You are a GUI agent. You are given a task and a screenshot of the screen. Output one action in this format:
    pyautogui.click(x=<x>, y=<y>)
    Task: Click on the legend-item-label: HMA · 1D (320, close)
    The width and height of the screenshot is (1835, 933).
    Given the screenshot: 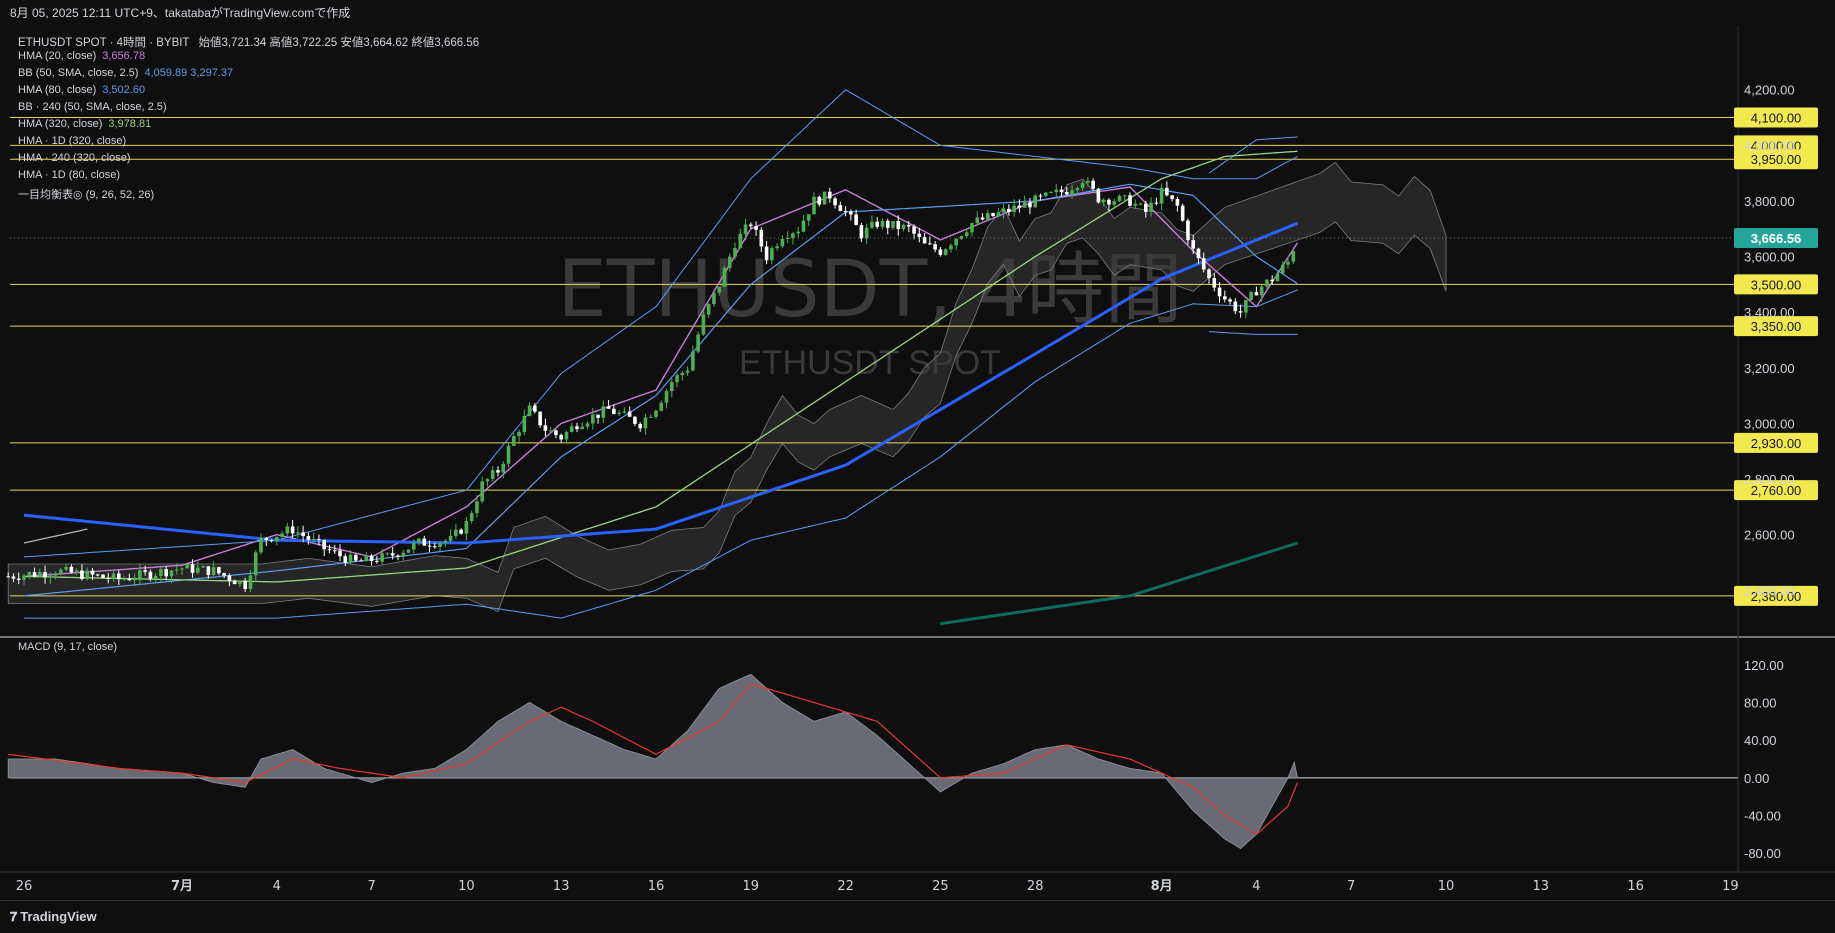 What is the action you would take?
    pyautogui.click(x=72, y=141)
    